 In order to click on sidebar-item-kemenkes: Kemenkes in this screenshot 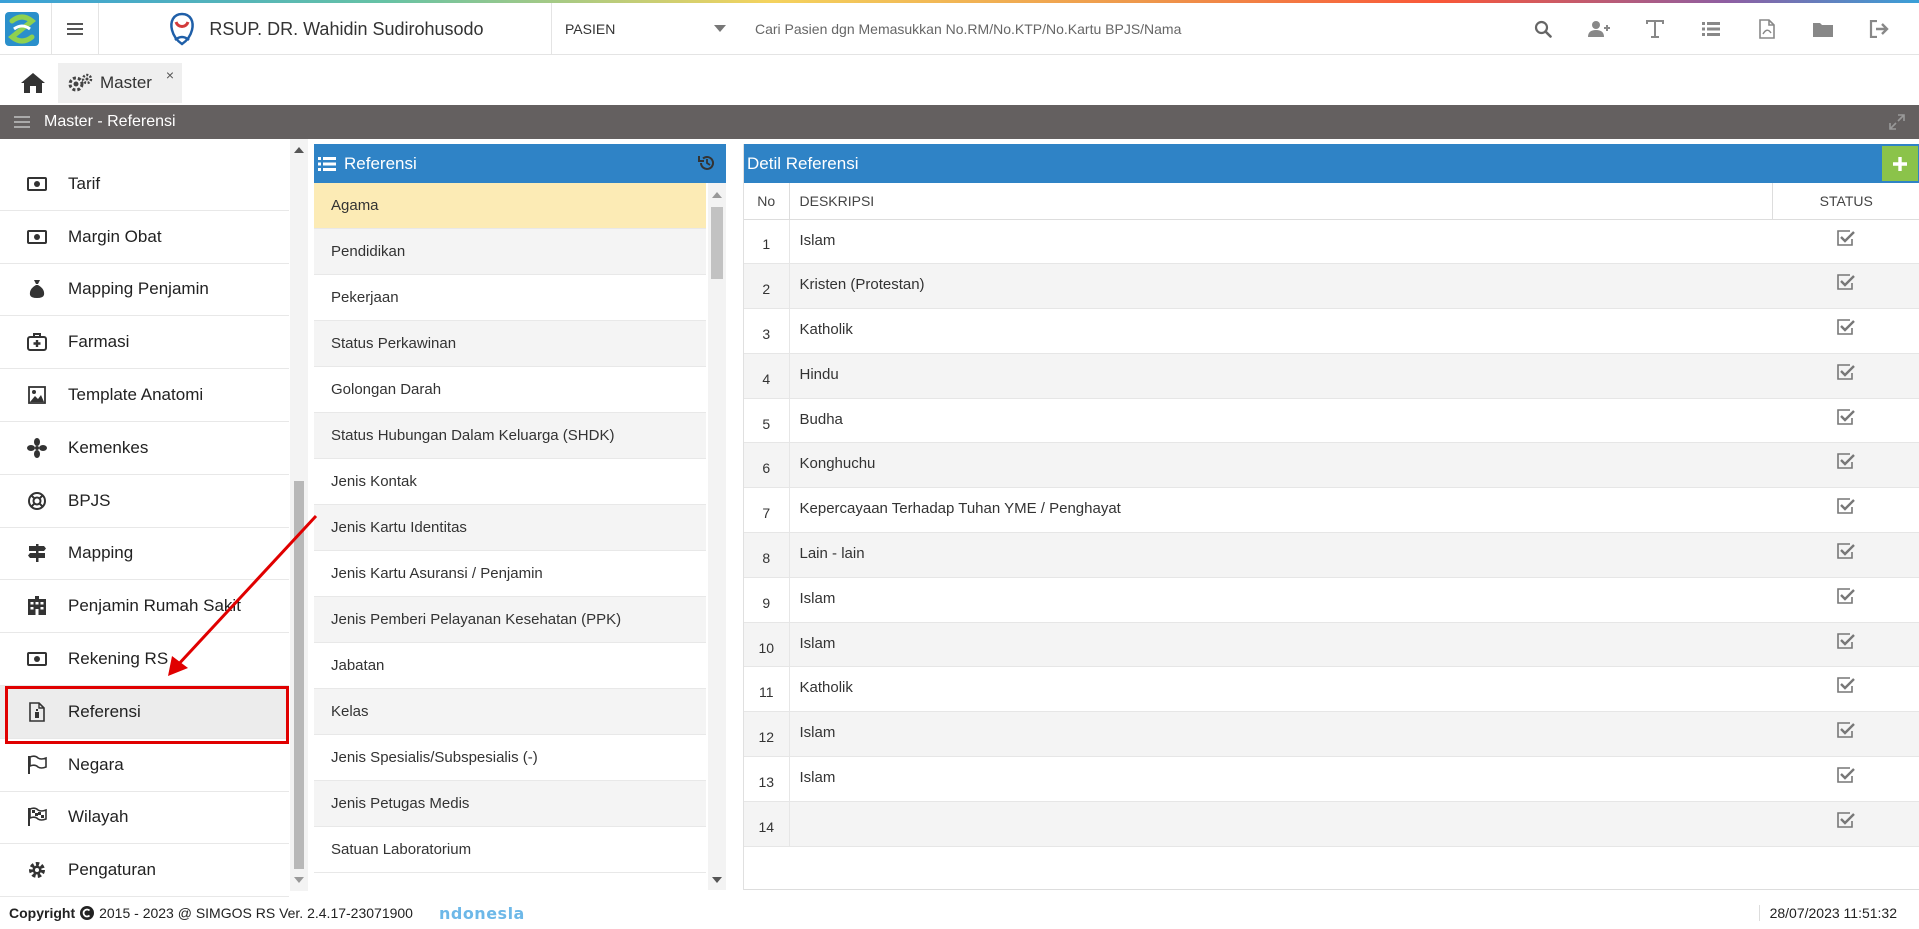, I will do `click(144, 448)`.